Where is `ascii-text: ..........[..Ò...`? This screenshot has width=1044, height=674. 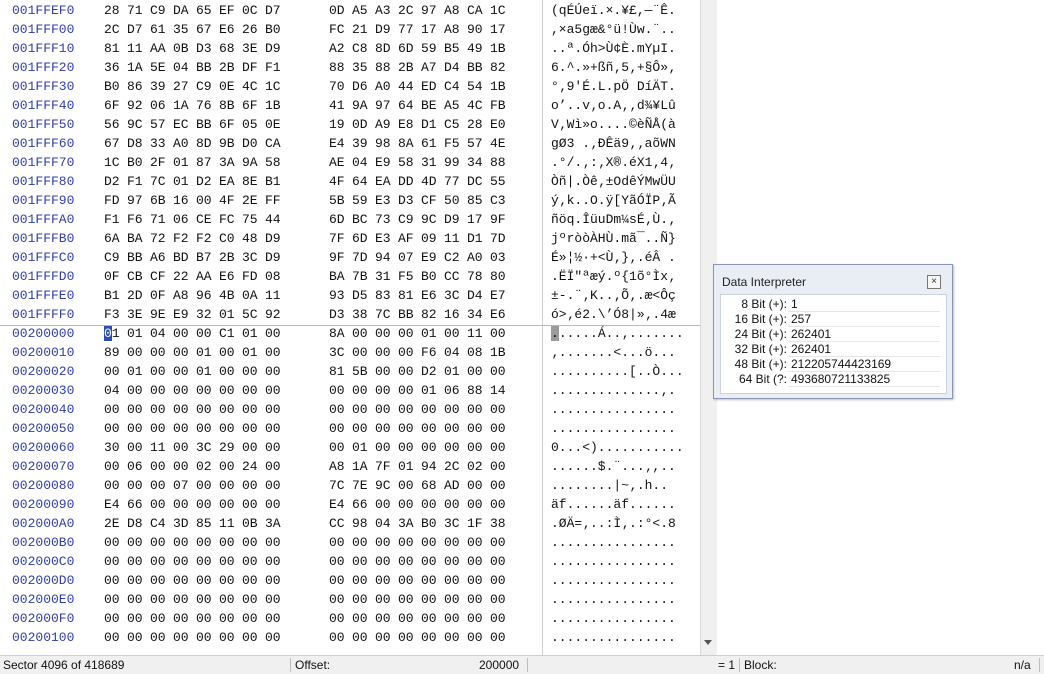 ascii-text: ..........[..Ò... is located at coordinates (617, 371).